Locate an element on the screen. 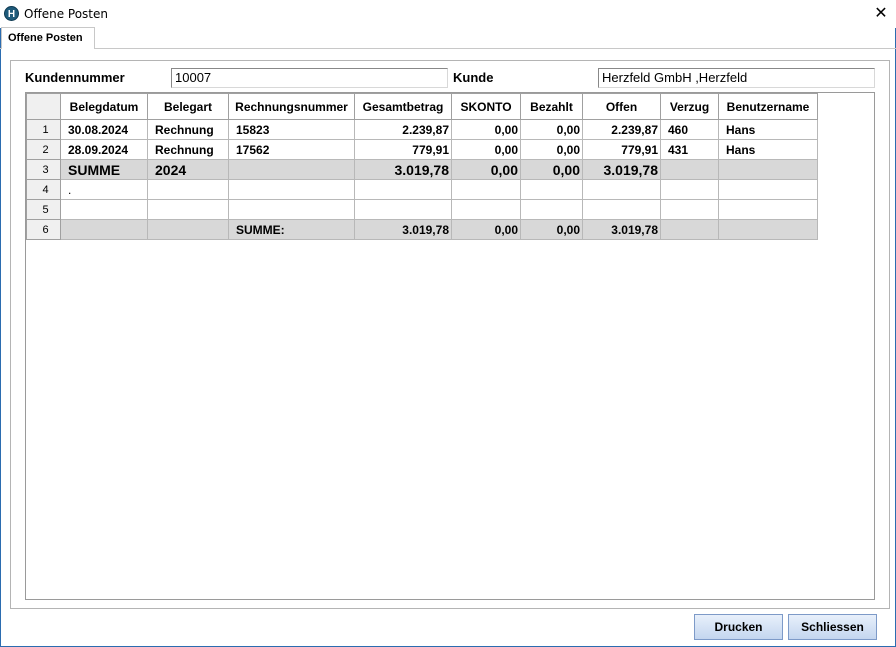  column-header: Gesamtbetrag is located at coordinates (403, 106).